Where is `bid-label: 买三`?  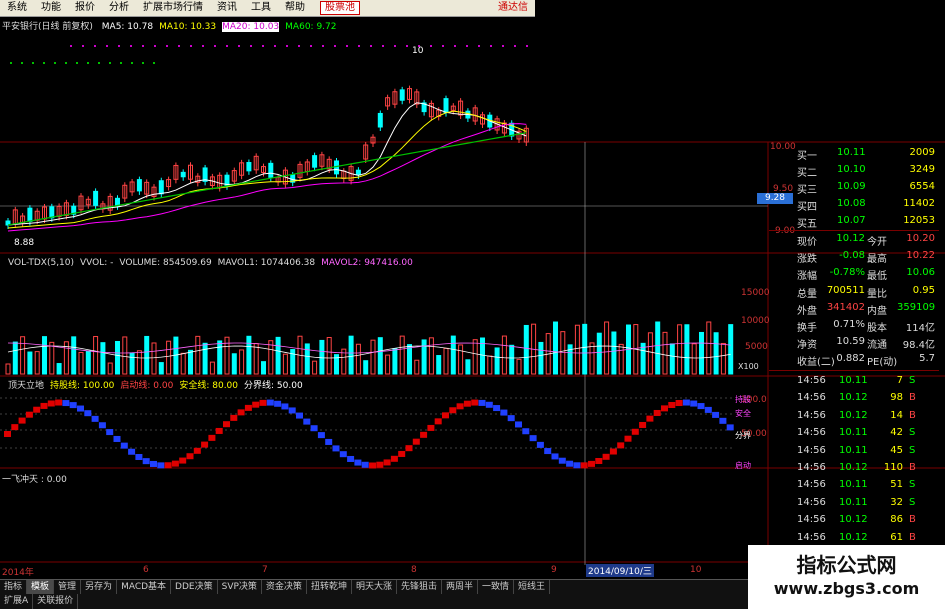
bid-label: 买三 is located at coordinates (807, 190).